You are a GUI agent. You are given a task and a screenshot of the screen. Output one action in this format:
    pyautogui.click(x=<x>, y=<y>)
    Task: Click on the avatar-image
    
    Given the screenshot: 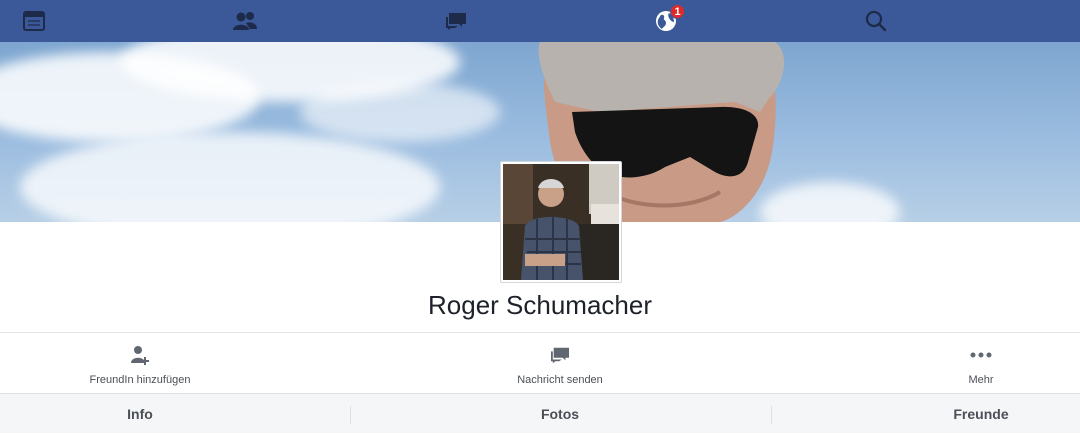 What is the action you would take?
    pyautogui.click(x=561, y=222)
    